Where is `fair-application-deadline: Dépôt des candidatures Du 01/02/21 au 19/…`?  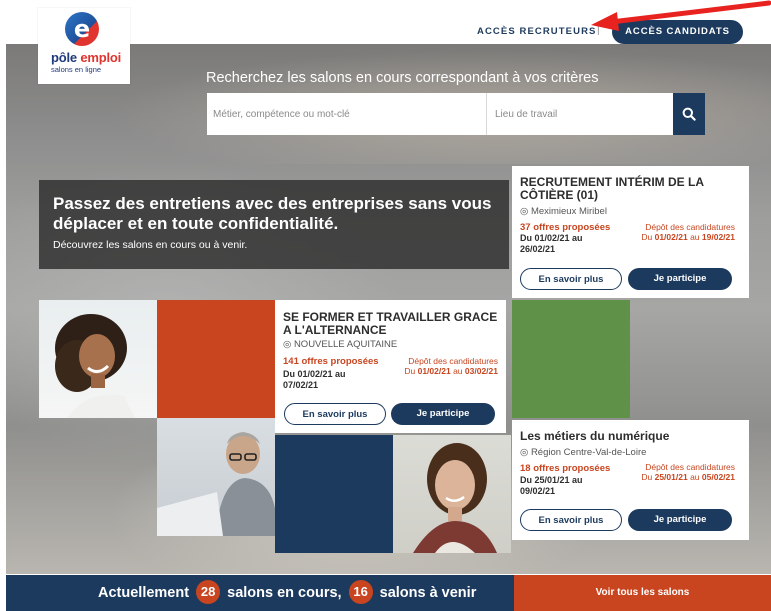
fair-application-deadline: Dépôt des candidatures Du 01/02/21 au 19/… is located at coordinates (688, 232).